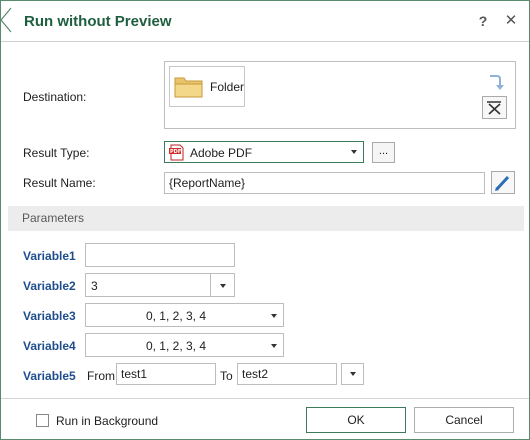 Image resolution: width=530 pixels, height=440 pixels. I want to click on variable2-select: 3, so click(160, 285).